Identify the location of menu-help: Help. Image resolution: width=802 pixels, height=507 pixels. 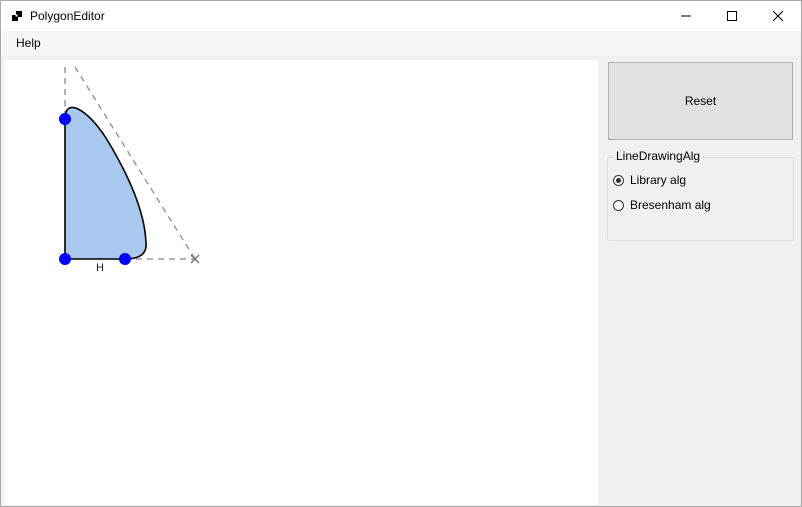
(28, 43).